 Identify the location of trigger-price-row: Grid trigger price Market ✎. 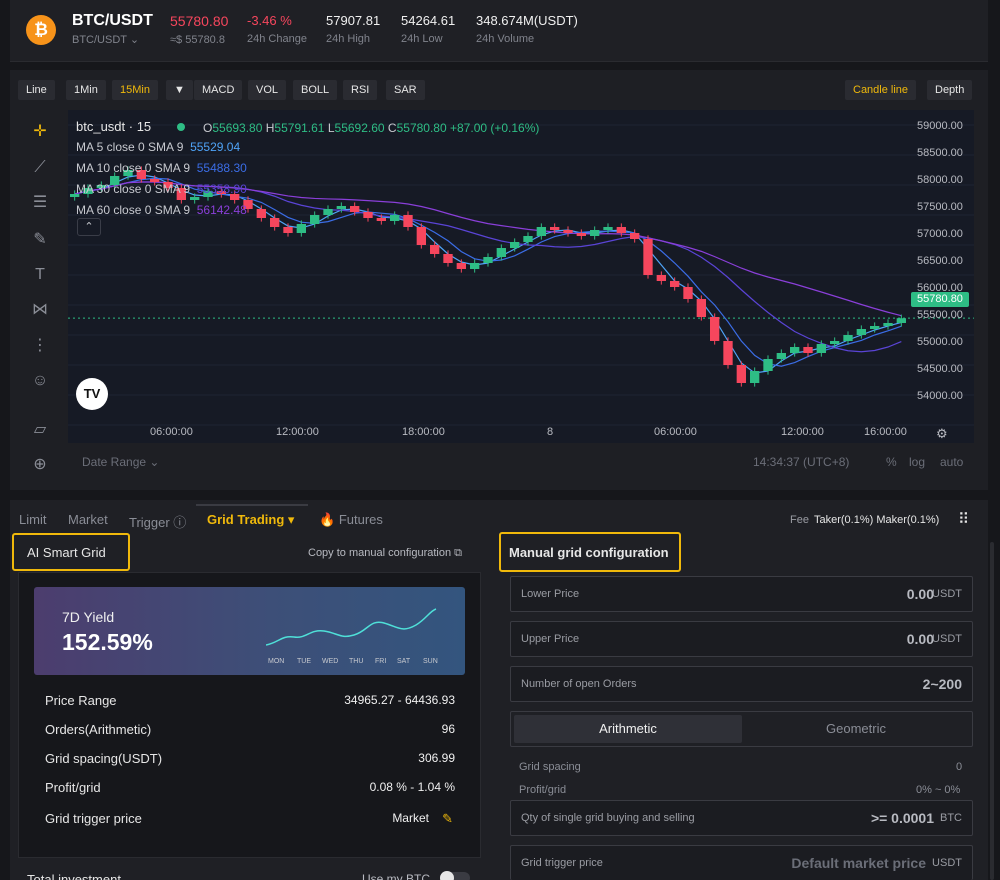
(250, 818).